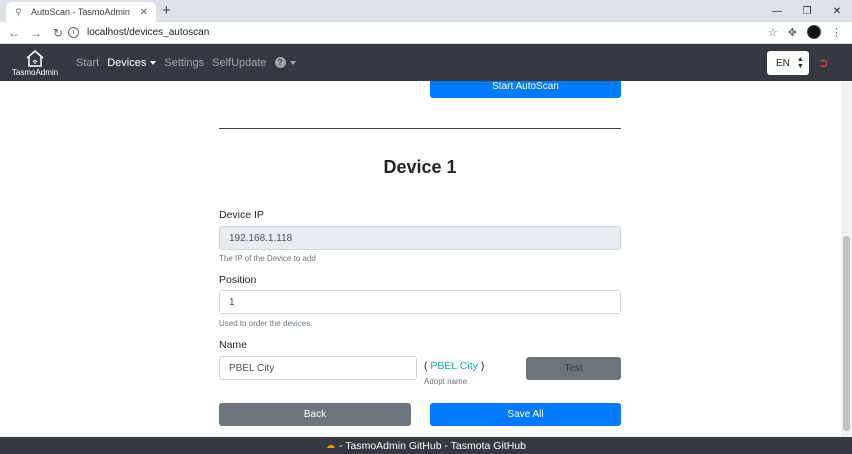  What do you see at coordinates (446, 381) in the screenshot?
I see `adopt-name-hint: Adopt name` at bounding box center [446, 381].